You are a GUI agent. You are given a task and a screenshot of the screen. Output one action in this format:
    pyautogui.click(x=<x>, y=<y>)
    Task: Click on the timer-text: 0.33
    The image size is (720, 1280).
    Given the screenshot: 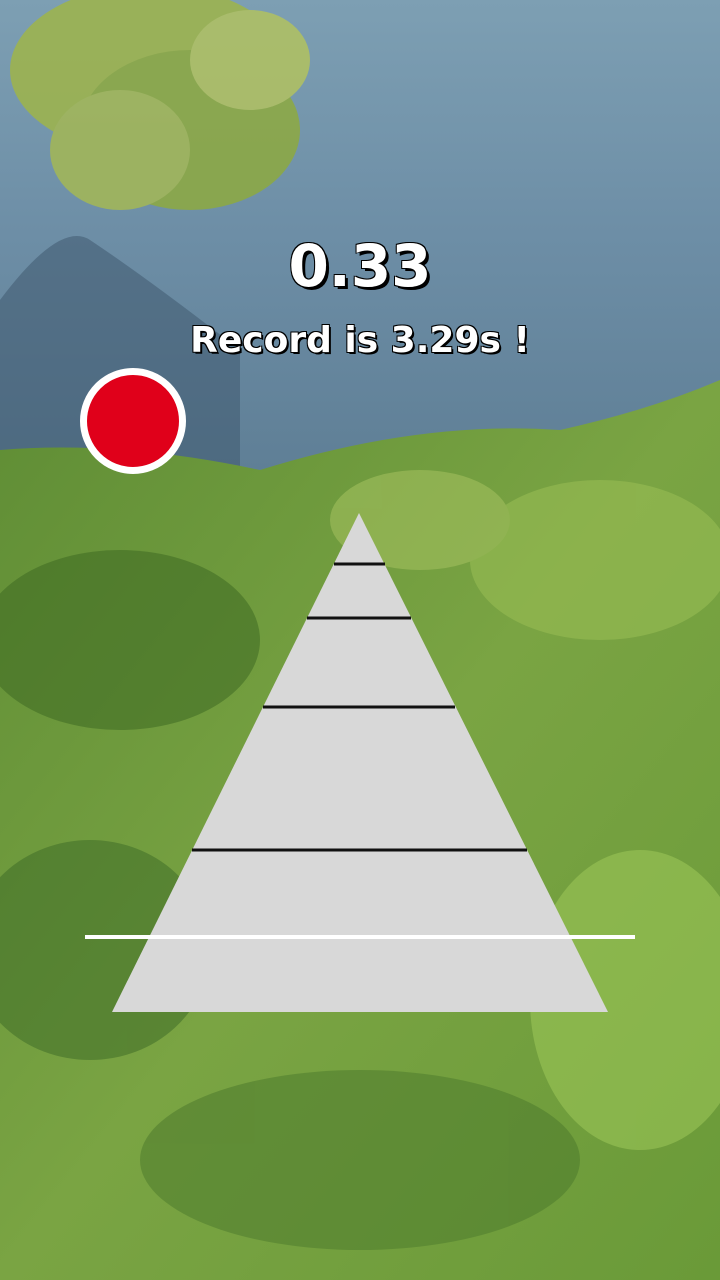 What is the action you would take?
    pyautogui.click(x=360, y=266)
    